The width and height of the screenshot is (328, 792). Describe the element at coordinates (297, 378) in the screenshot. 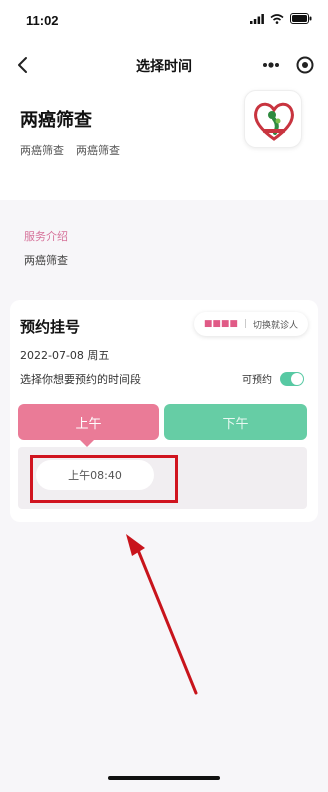

I see `toggle-knob` at that location.